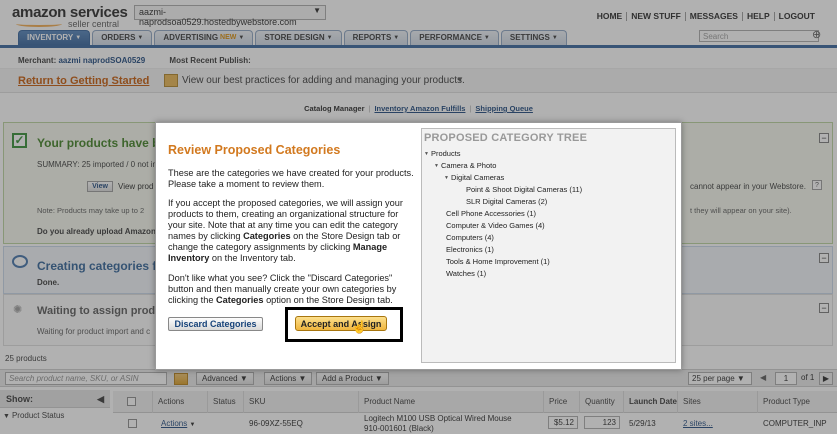 The width and height of the screenshot is (837, 434). I want to click on text: option on the Store Design tab., so click(328, 300).